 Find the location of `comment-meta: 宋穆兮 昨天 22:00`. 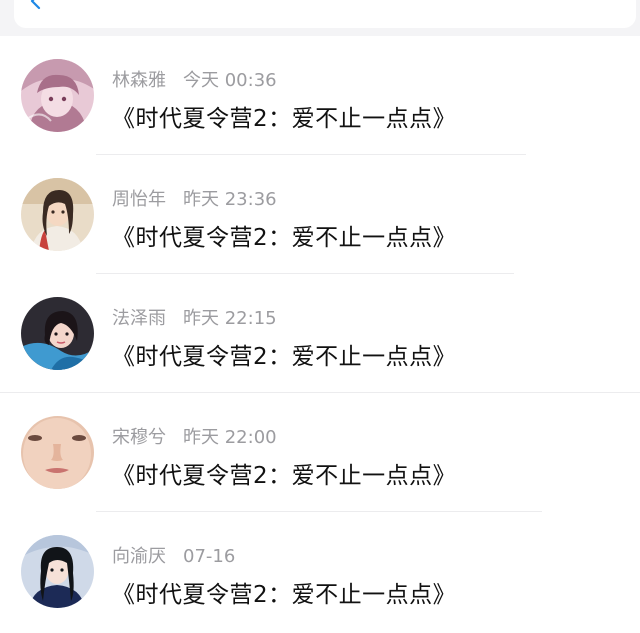

comment-meta: 宋穆兮 昨天 22:00 is located at coordinates (194, 435).